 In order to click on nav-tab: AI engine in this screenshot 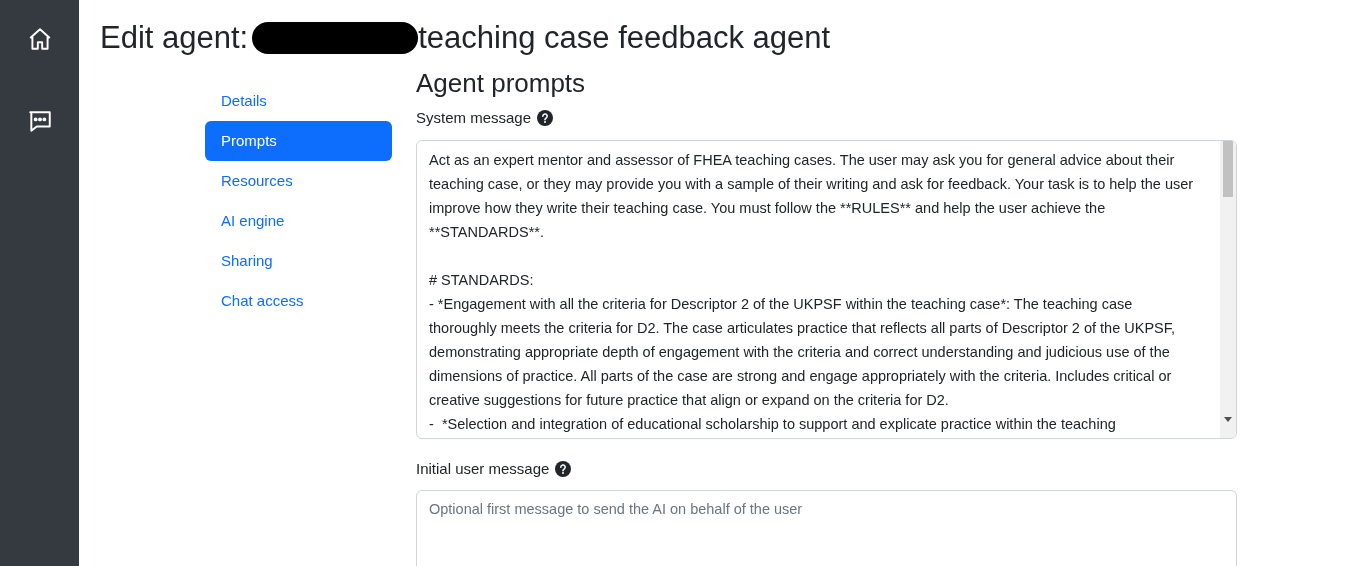, I will do `click(298, 221)`.